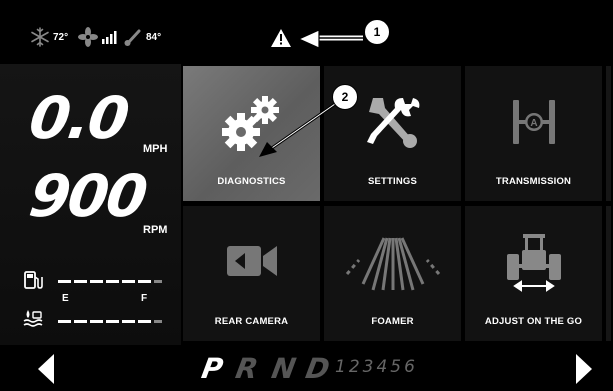 The width and height of the screenshot is (613, 391). Describe the element at coordinates (132, 37) in the screenshot. I see `thermometer-icon` at that location.